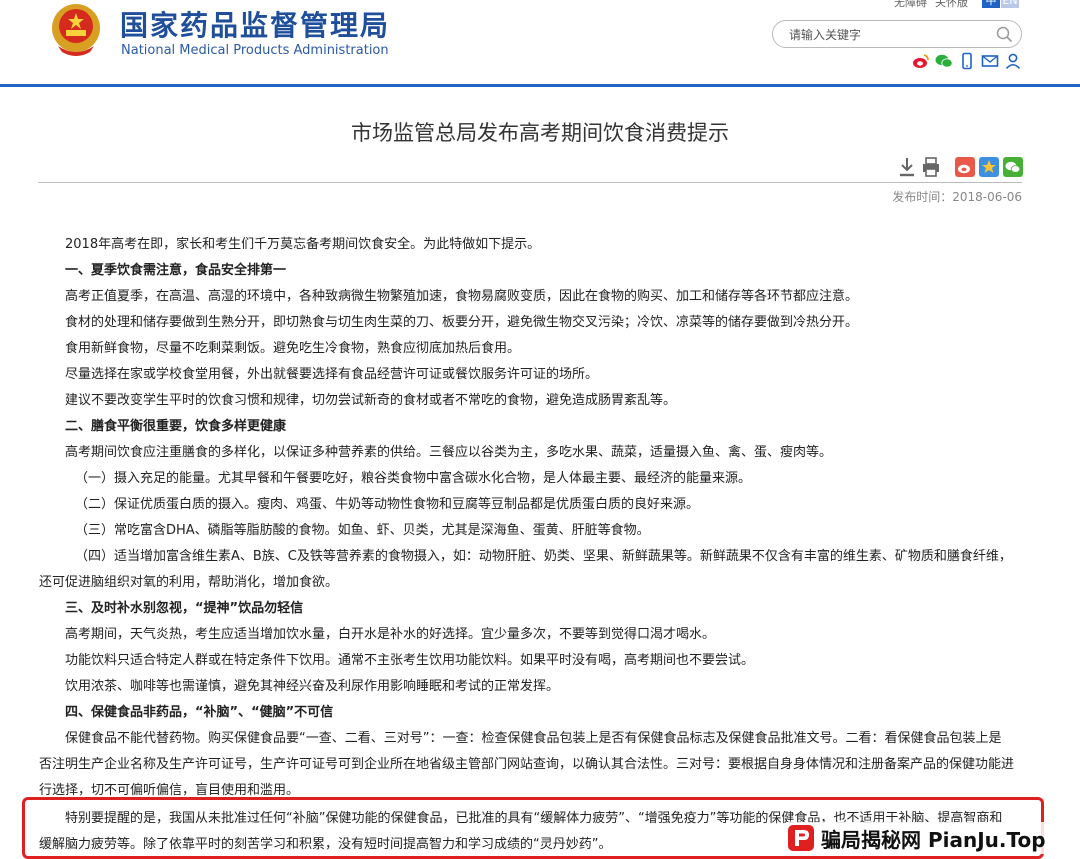  I want to click on download-icon, so click(907, 167).